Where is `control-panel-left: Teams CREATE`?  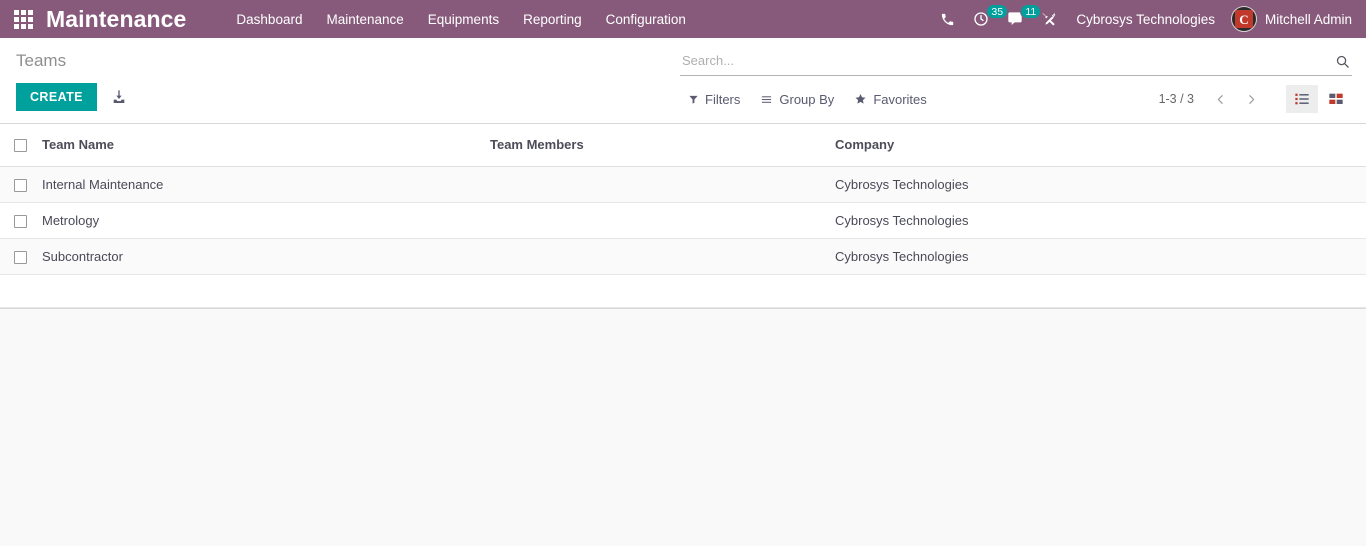 control-panel-left: Teams CREATE is located at coordinates (336, 74).